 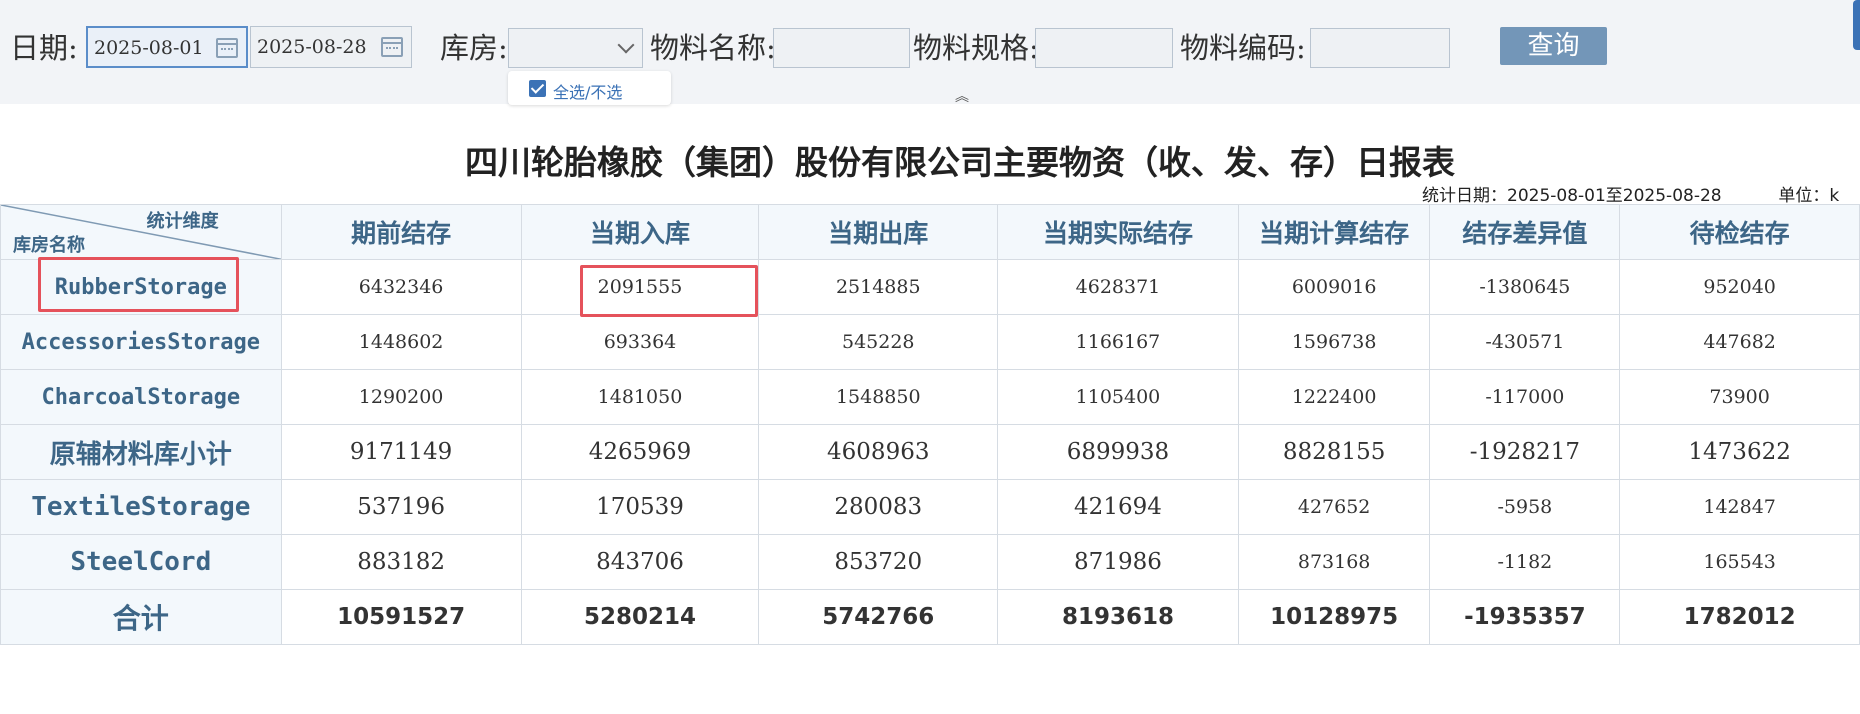 I want to click on corner-top-label: 统计维度, so click(x=182, y=221).